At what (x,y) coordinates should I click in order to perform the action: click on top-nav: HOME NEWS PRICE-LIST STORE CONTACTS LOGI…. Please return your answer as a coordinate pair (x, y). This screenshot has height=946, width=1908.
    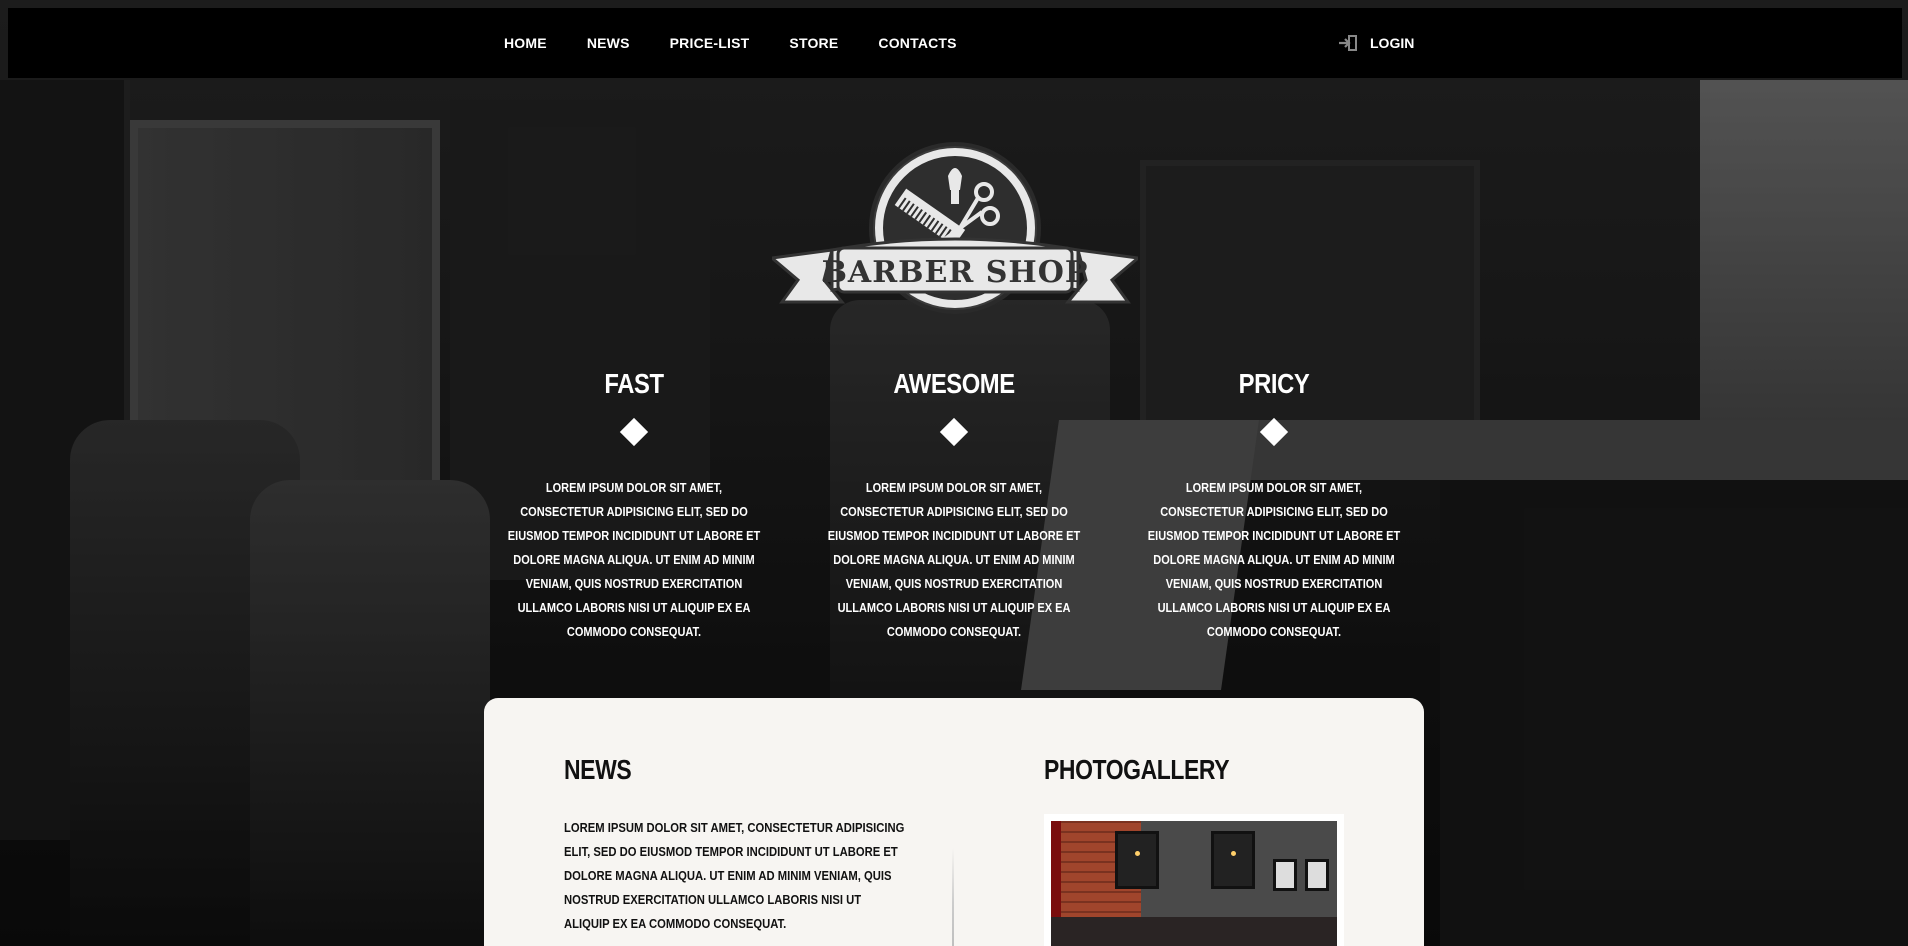
    Looking at the image, I should click on (955, 43).